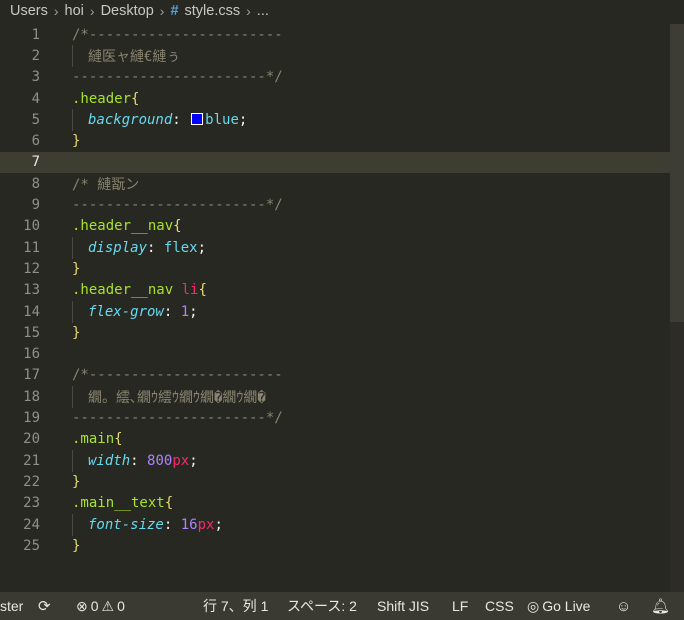  What do you see at coordinates (31, 460) in the screenshot?
I see `line-number: 21` at bounding box center [31, 460].